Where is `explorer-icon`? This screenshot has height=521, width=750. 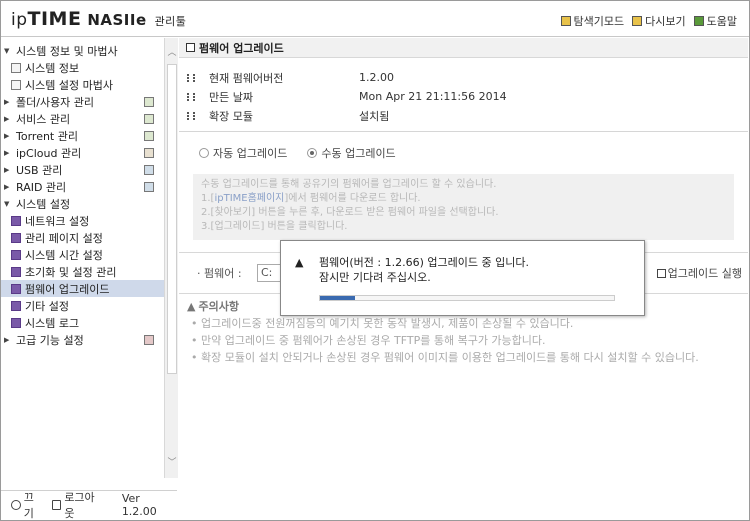 explorer-icon is located at coordinates (565, 21).